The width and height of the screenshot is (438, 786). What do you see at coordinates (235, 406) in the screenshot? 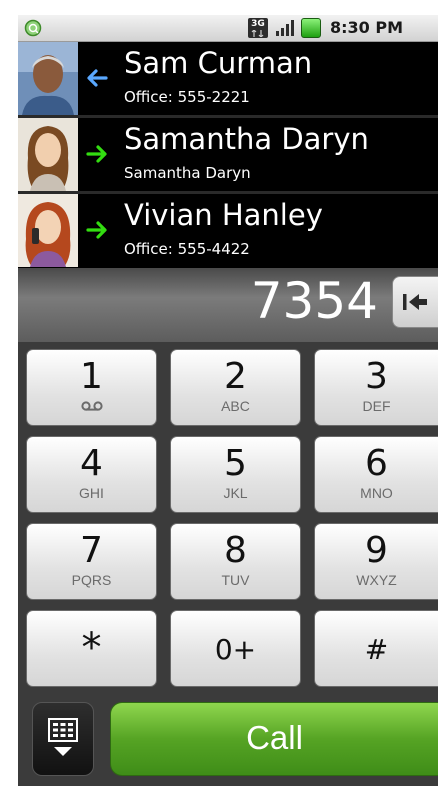
I see `key-letters: ABC` at bounding box center [235, 406].